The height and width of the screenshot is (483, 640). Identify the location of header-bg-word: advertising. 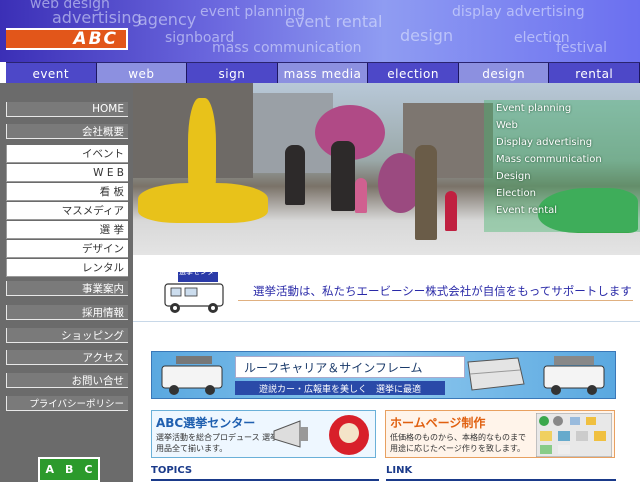
(97, 17).